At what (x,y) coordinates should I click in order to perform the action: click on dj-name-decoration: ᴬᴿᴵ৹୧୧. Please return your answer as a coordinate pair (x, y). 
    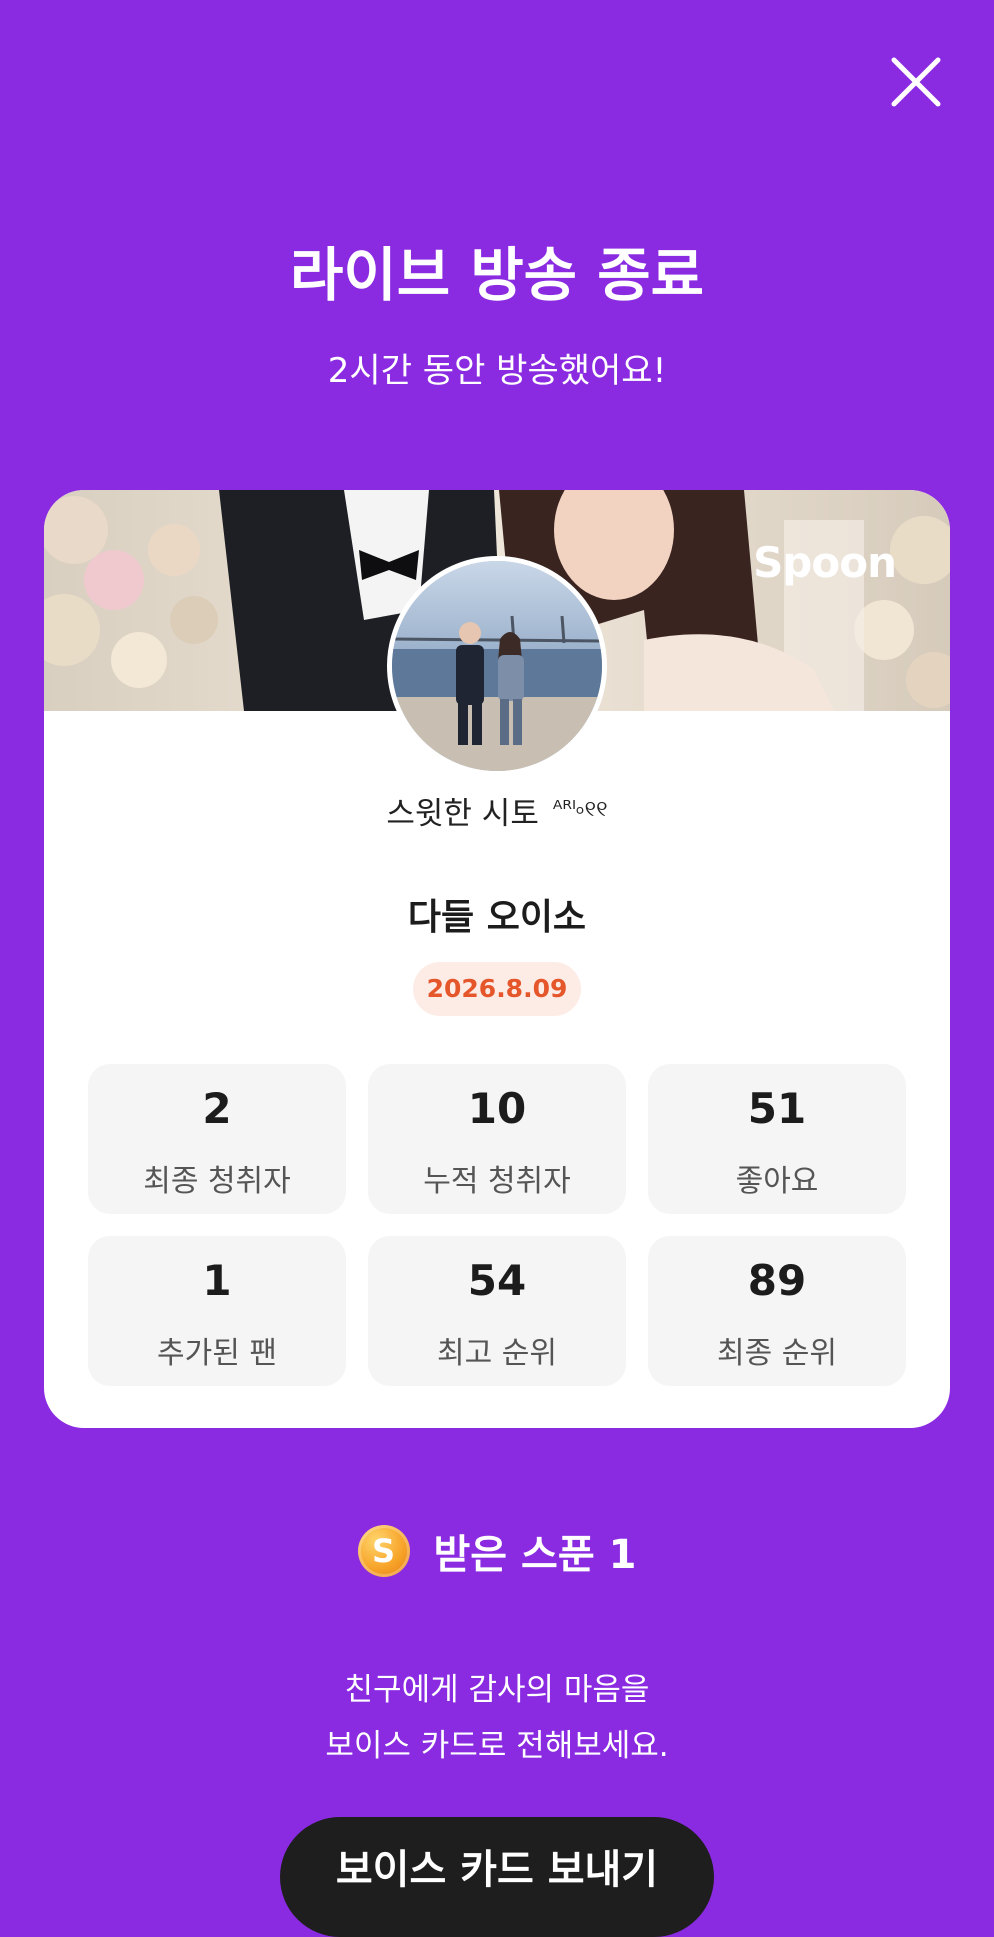
    Looking at the image, I should click on (580, 809).